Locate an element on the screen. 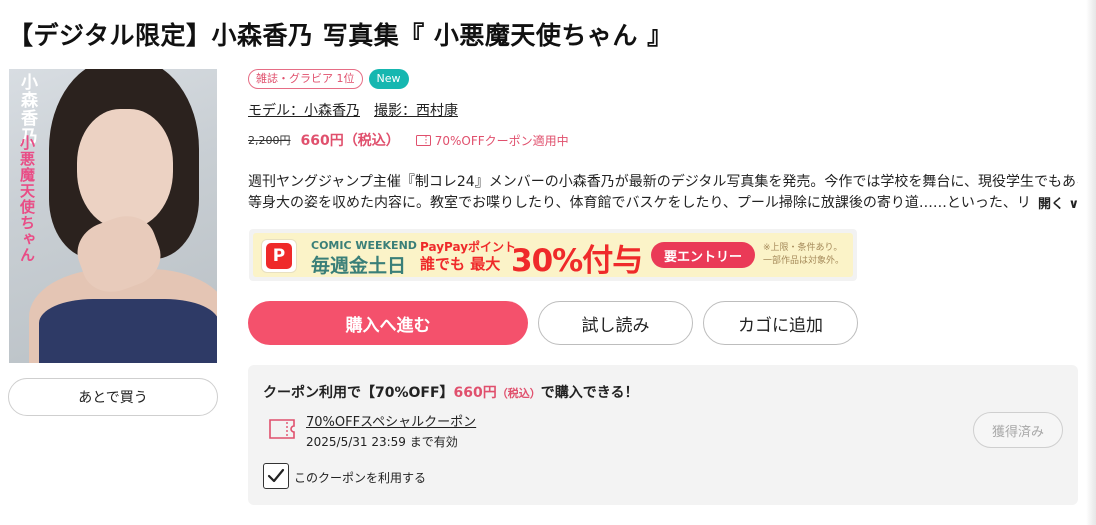  coupon-heading-prefix: クーポン利用で【70%OFF】 is located at coordinates (358, 393).